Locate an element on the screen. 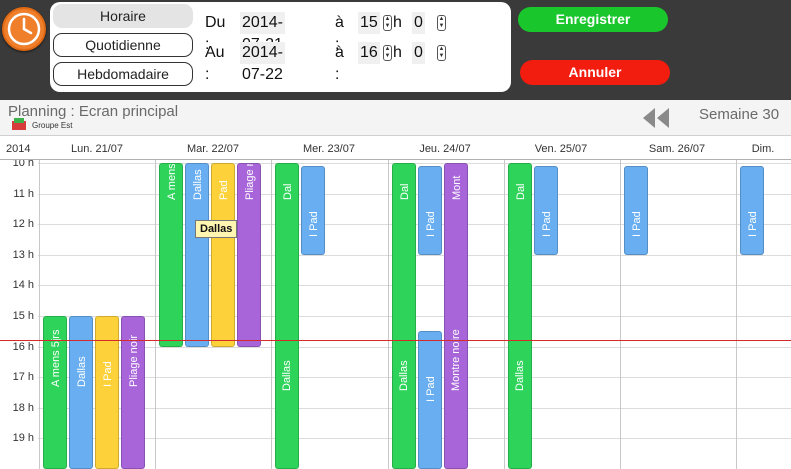  hour-label: 10 h is located at coordinates (23, 164).